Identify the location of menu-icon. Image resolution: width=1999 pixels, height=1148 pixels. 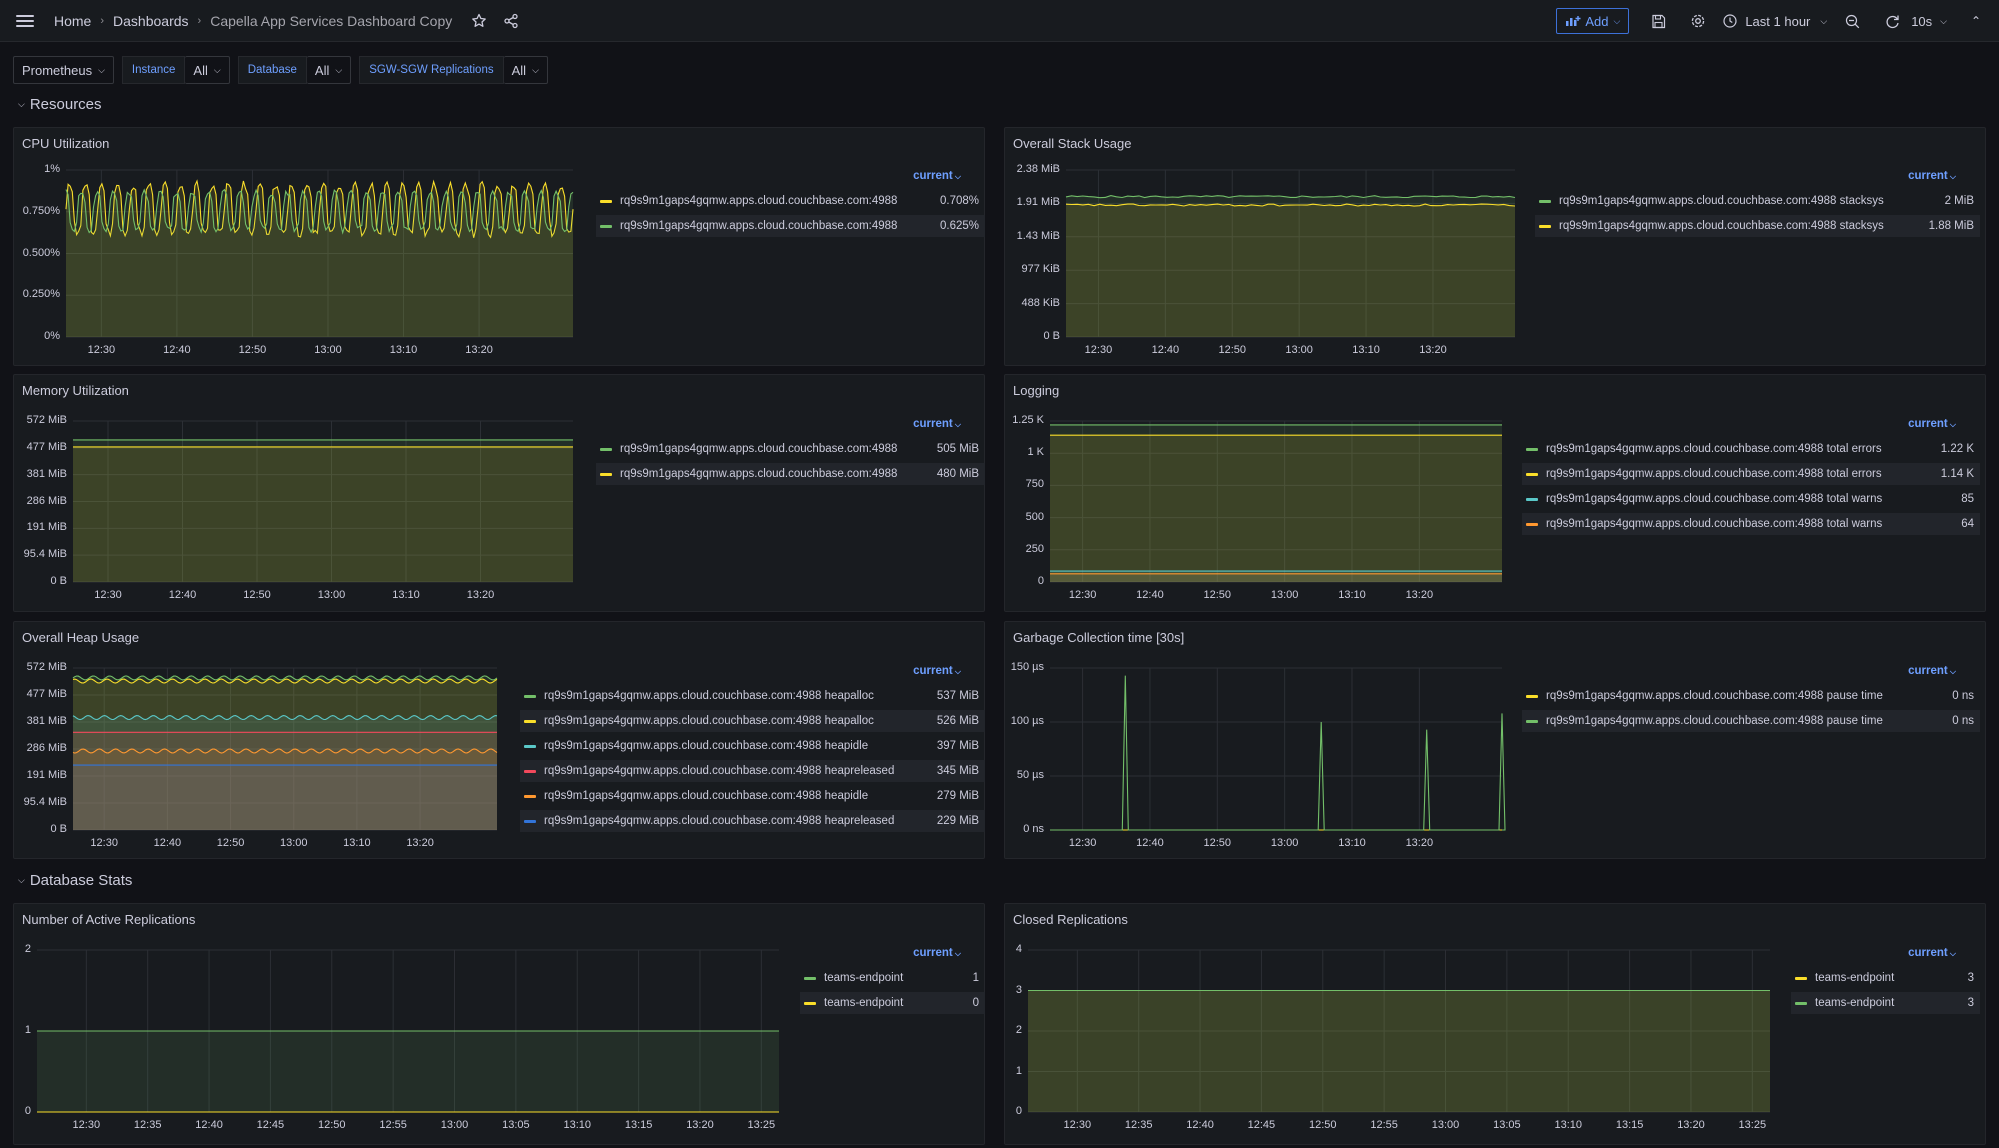
(25, 20).